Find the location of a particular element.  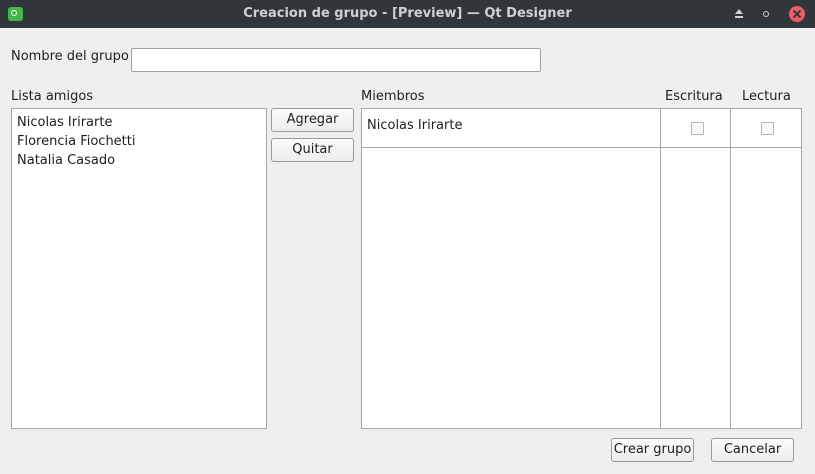

friends-list-label: Lista amigos is located at coordinates (52, 96).